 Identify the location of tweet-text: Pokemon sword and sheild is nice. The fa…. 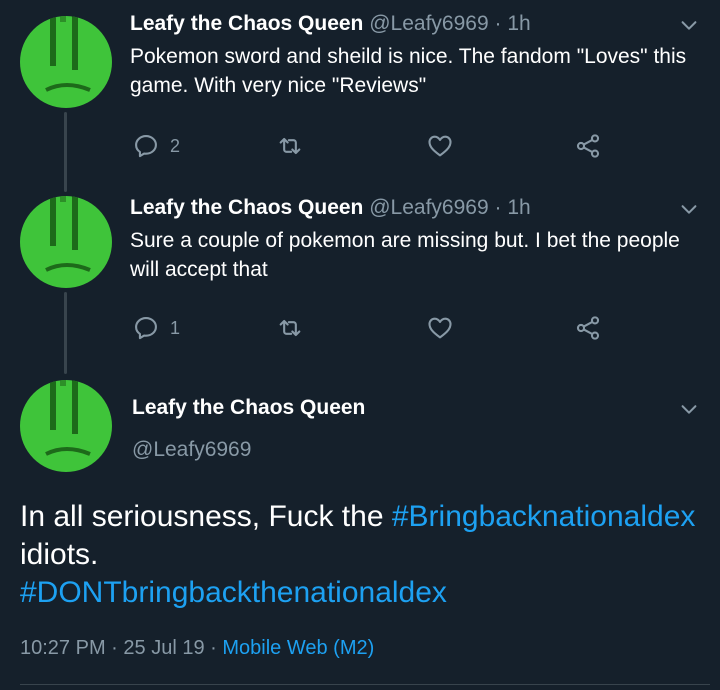
(408, 71).